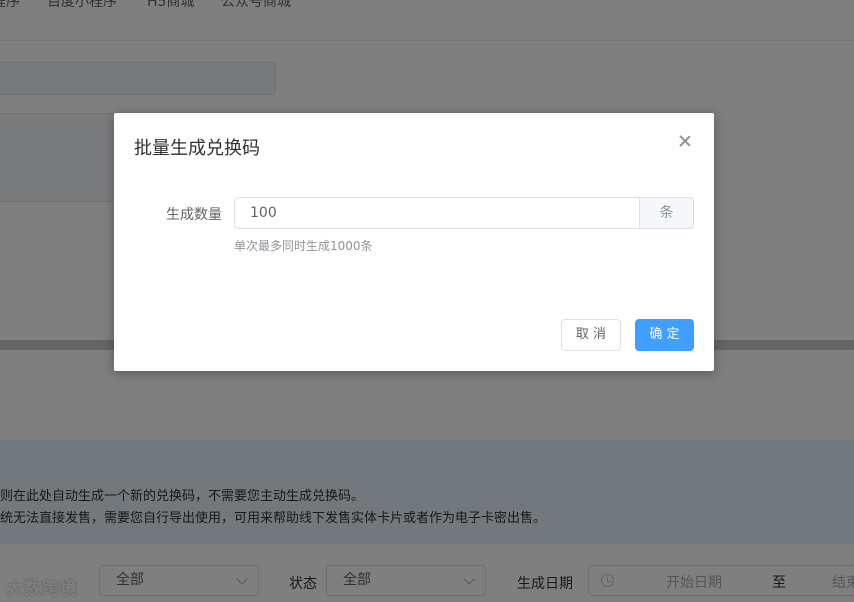 Image resolution: width=854 pixels, height=602 pixels. Describe the element at coordinates (664, 335) in the screenshot. I see `confirm-button: 确 定` at that location.